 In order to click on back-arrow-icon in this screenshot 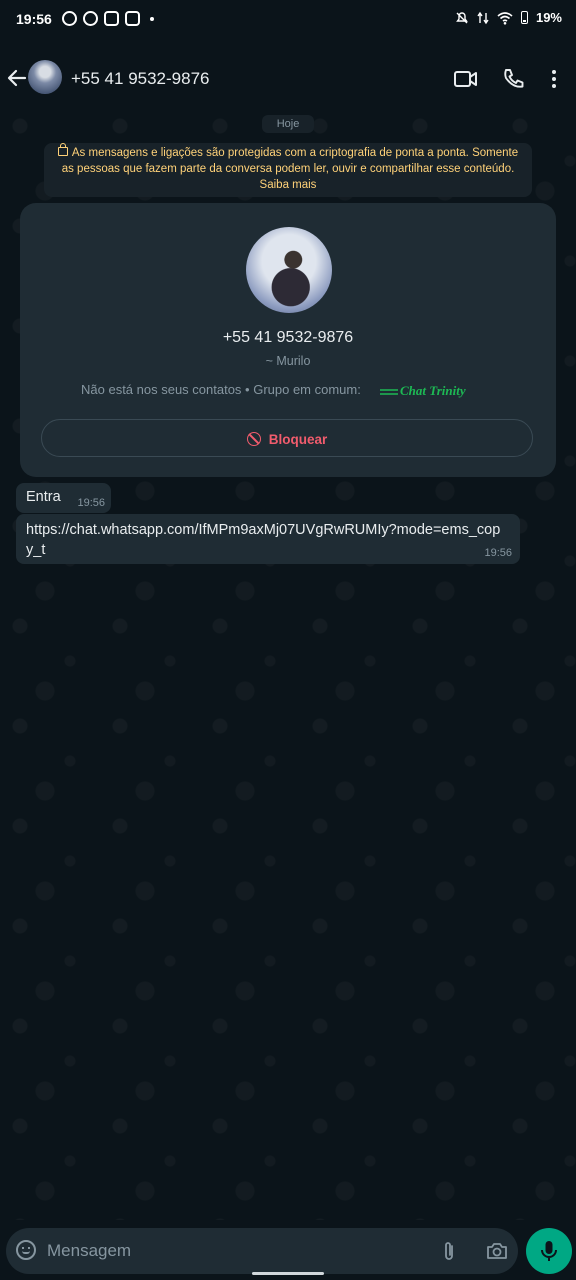, I will do `click(17, 78)`.